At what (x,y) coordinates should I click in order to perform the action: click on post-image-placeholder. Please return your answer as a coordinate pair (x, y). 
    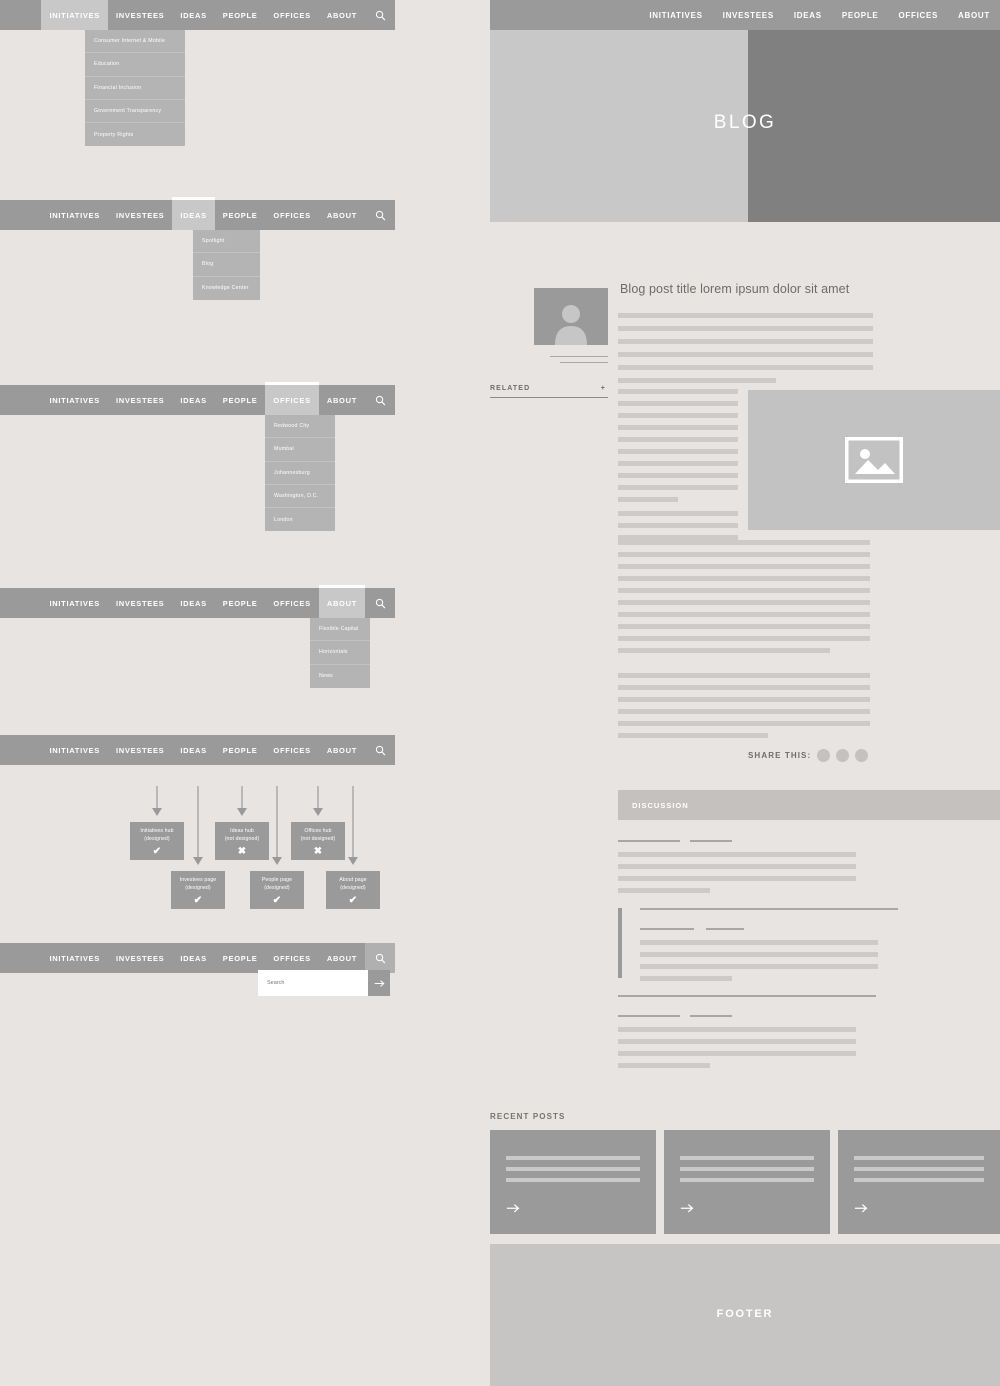
    Looking at the image, I should click on (874, 460).